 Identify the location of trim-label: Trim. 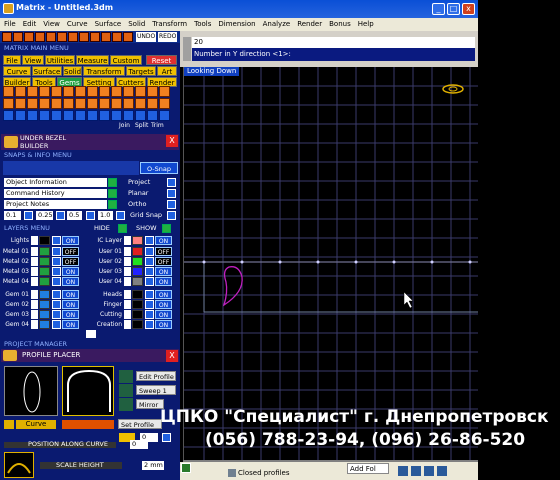
(157, 125).